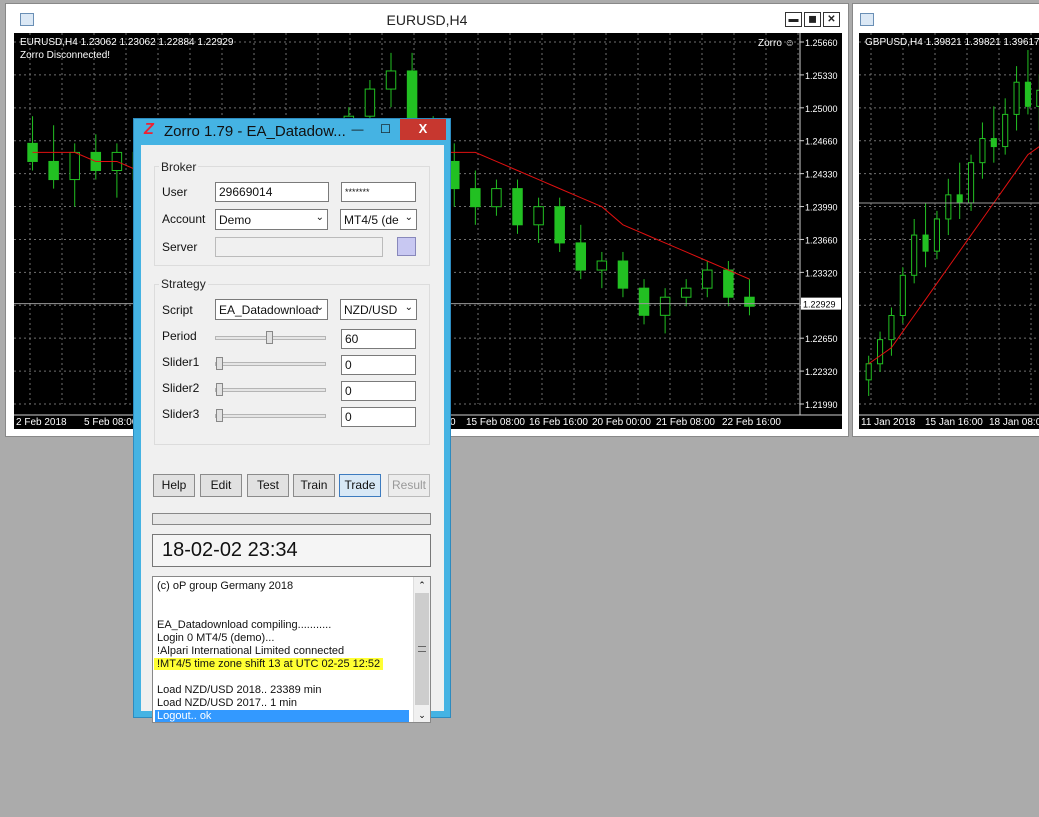 This screenshot has height=817, width=1039. Describe the element at coordinates (314, 485) in the screenshot. I see `train-button: Train` at that location.